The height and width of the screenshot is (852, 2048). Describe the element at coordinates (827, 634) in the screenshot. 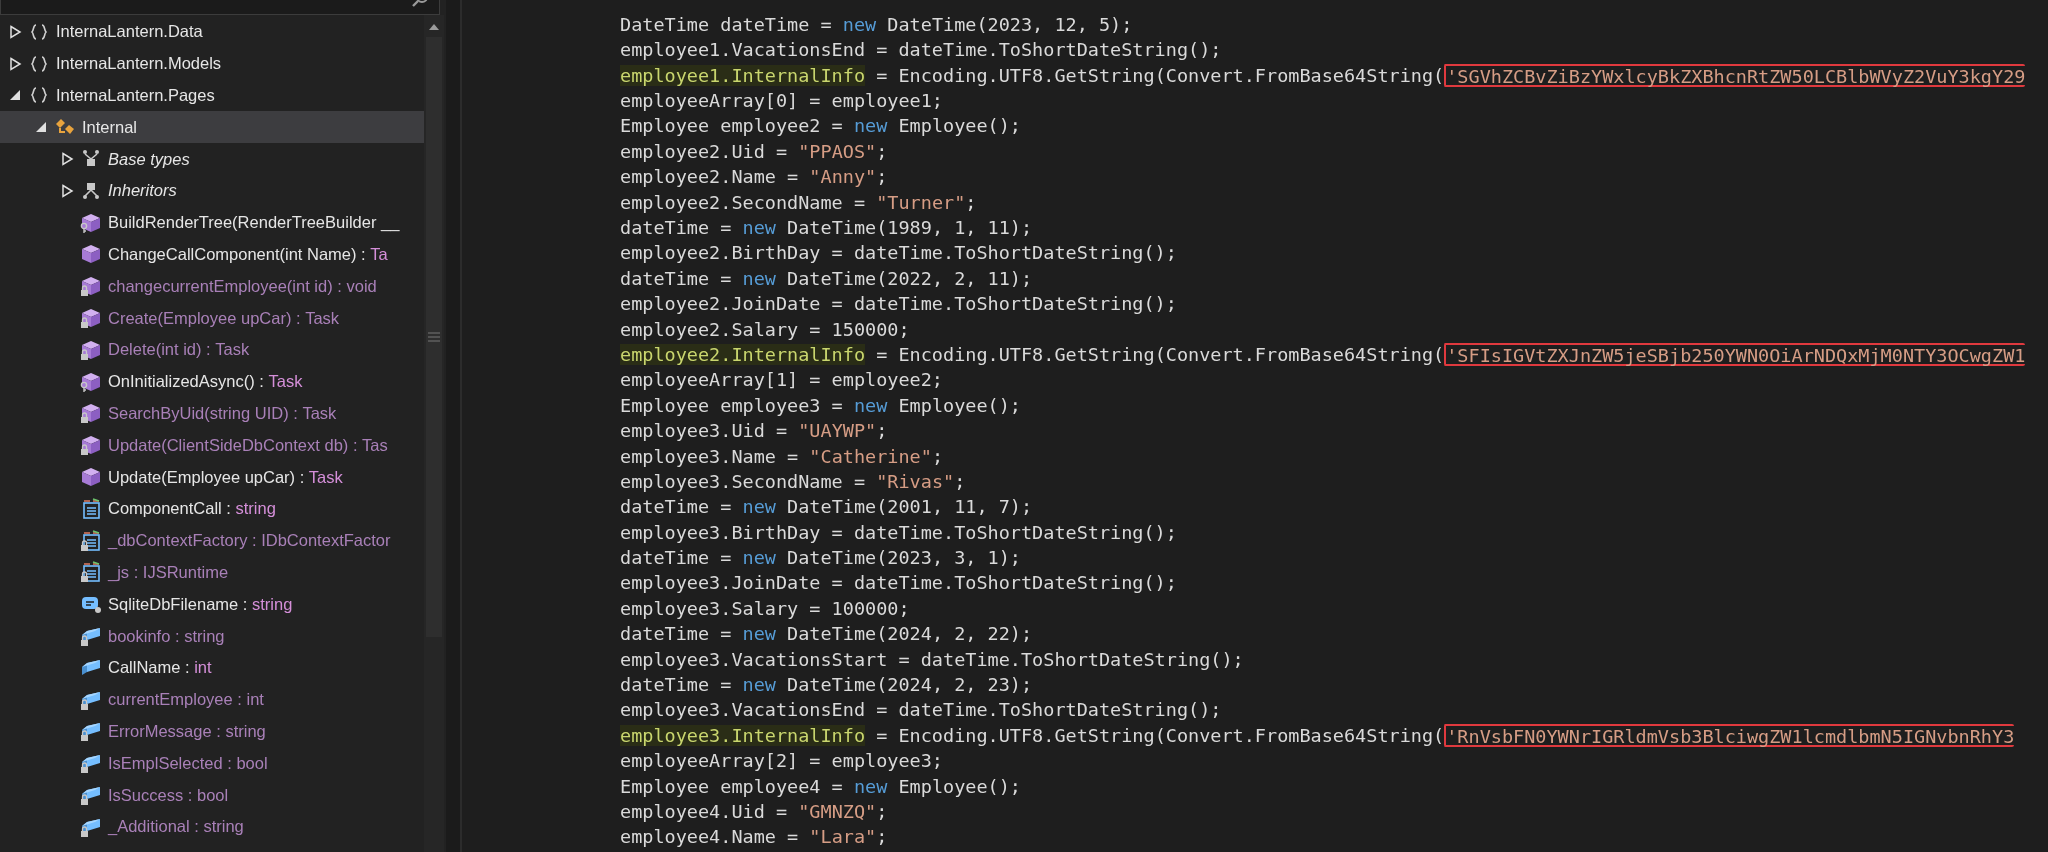

I see `code-line: dateTime = new DateTime(2024, 2, 22);` at that location.